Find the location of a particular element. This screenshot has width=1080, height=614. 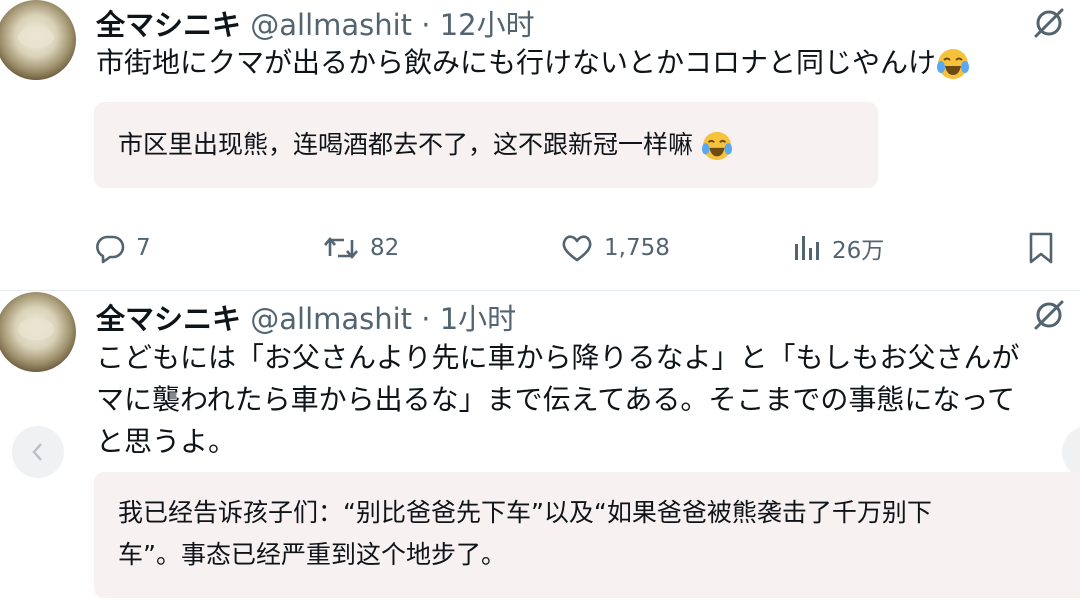

translation-text: 市区里出现熊，连喝酒都去不了，这不跟新冠一样嘛 is located at coordinates (406, 144).